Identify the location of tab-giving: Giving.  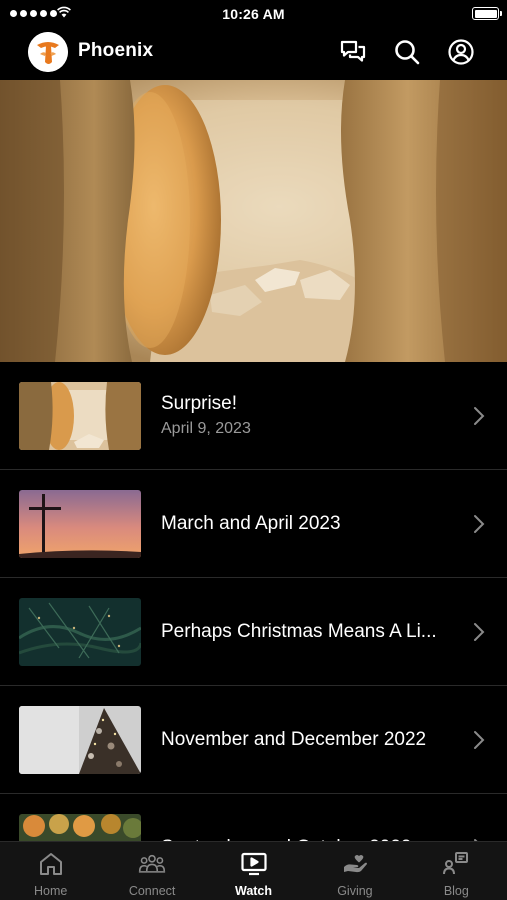
(354, 871).